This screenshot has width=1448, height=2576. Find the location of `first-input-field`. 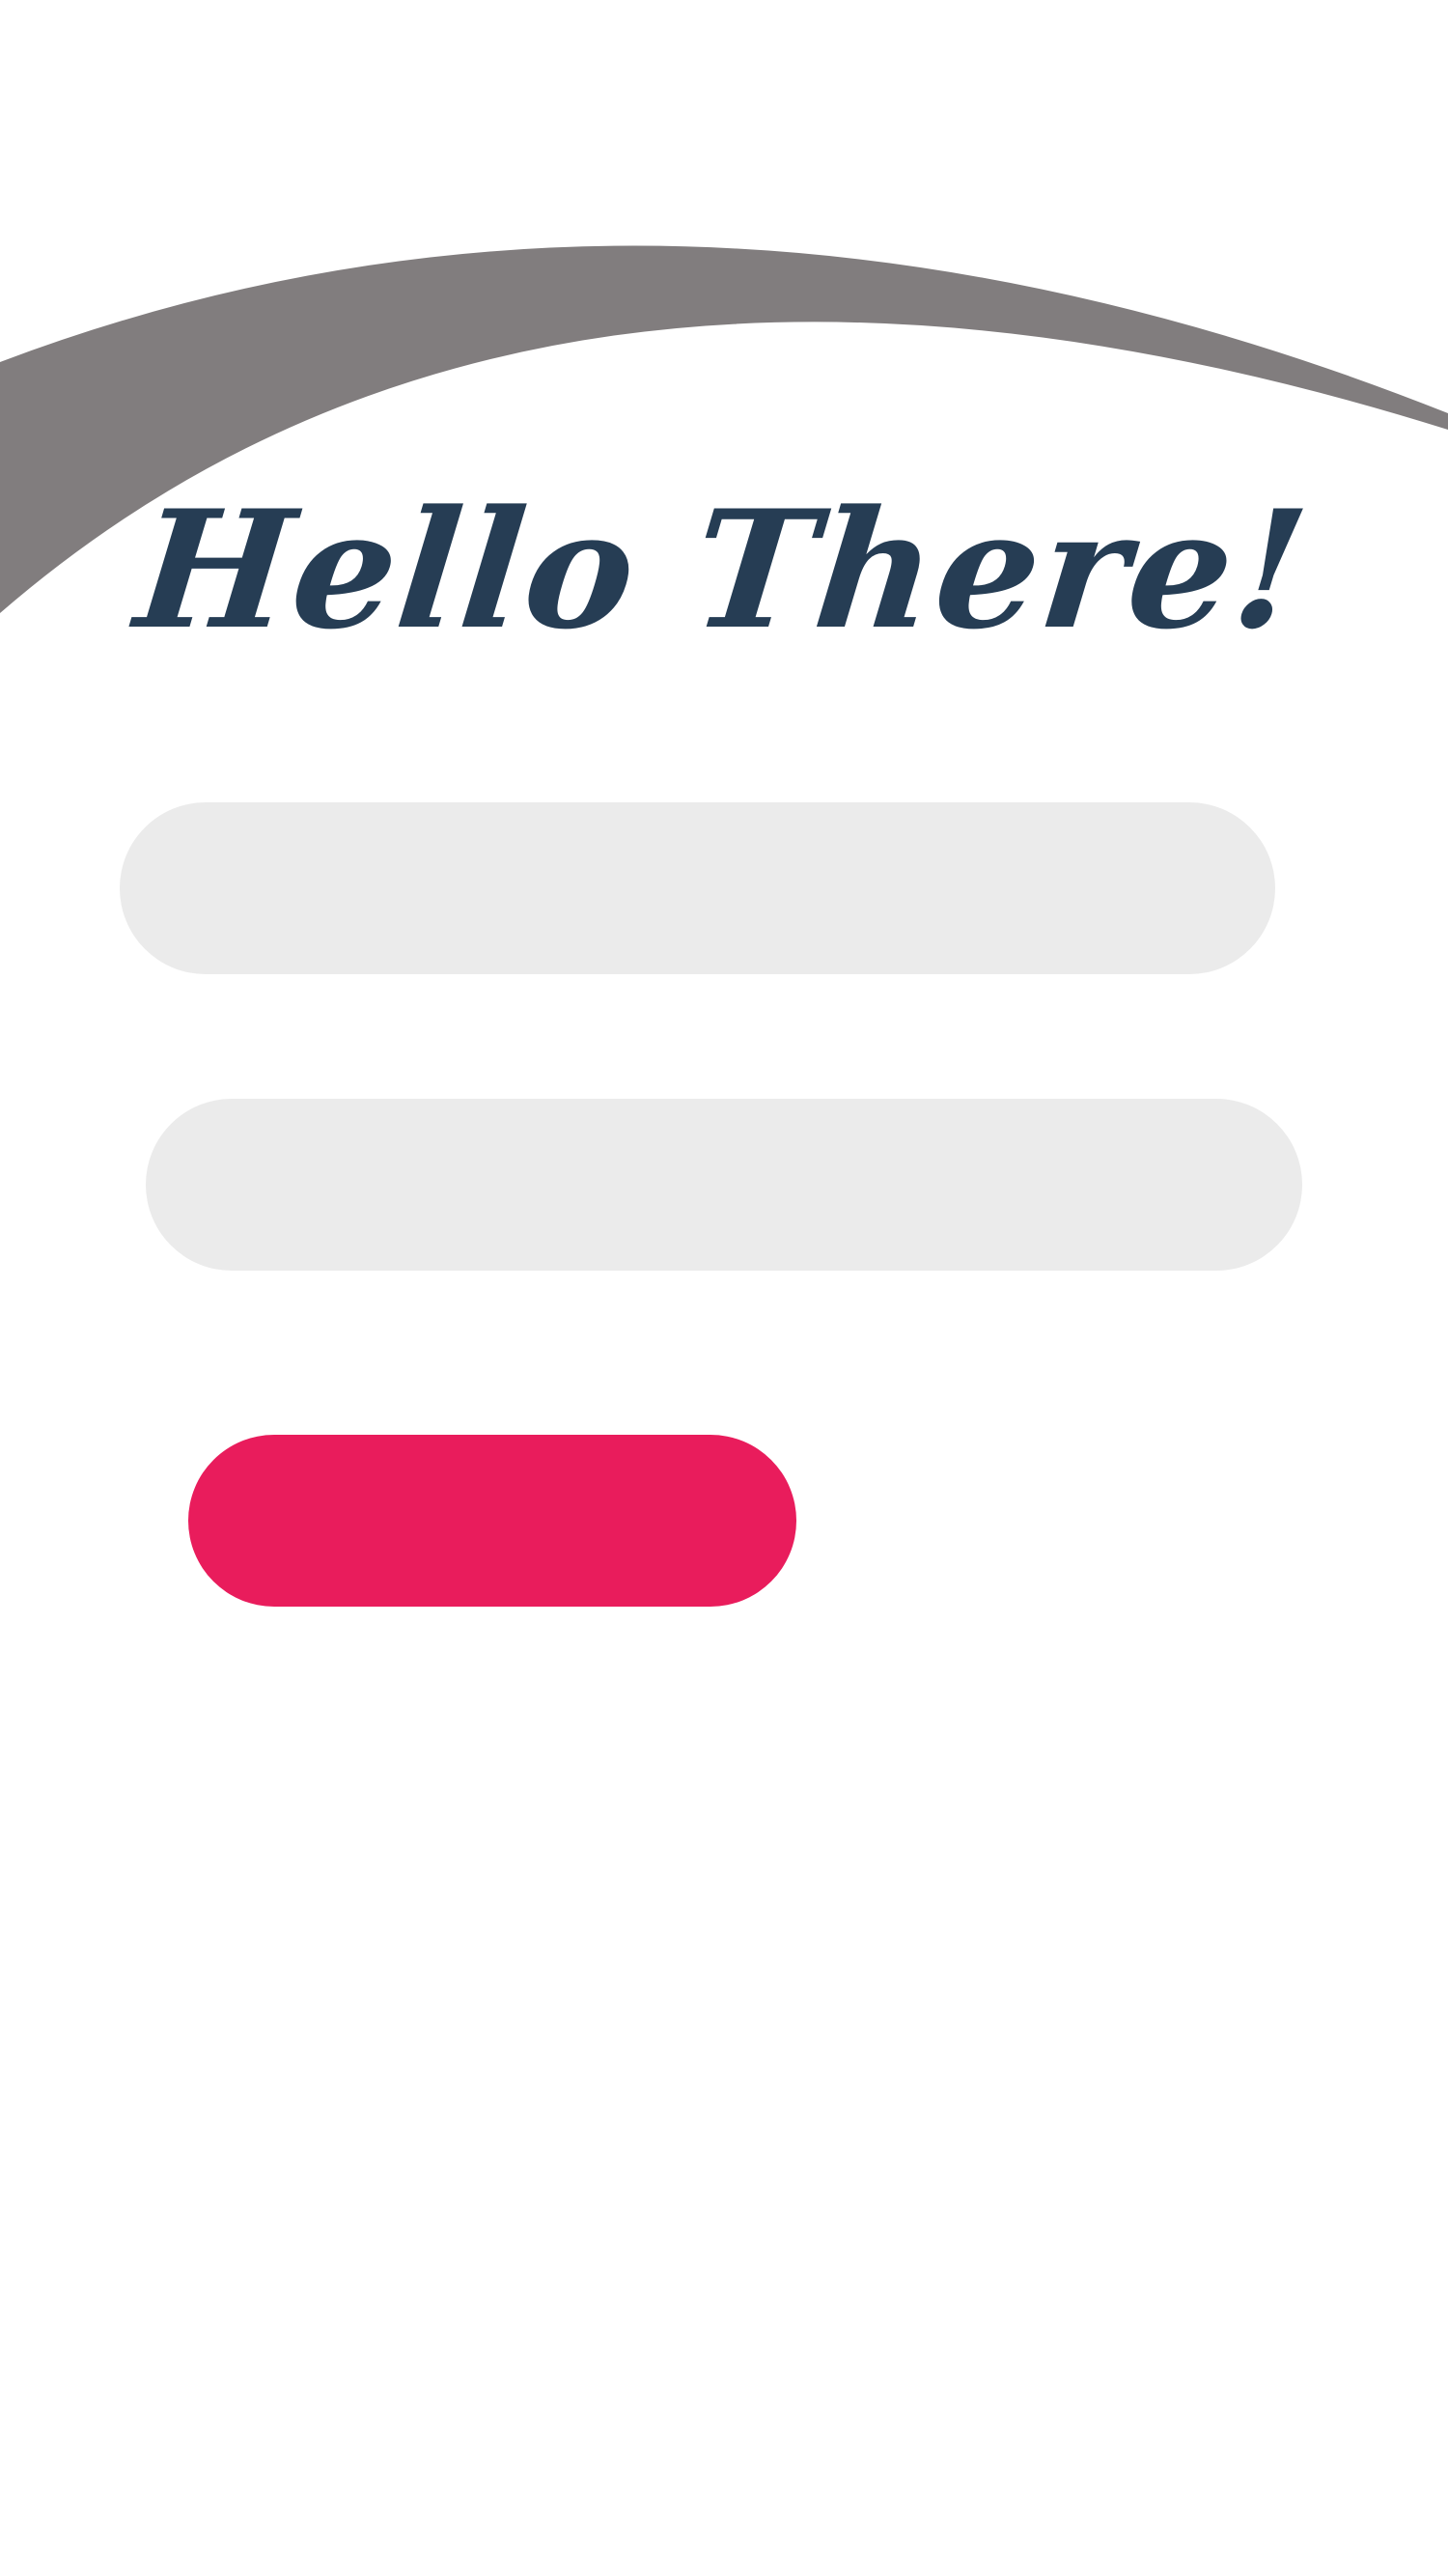

first-input-field is located at coordinates (698, 888).